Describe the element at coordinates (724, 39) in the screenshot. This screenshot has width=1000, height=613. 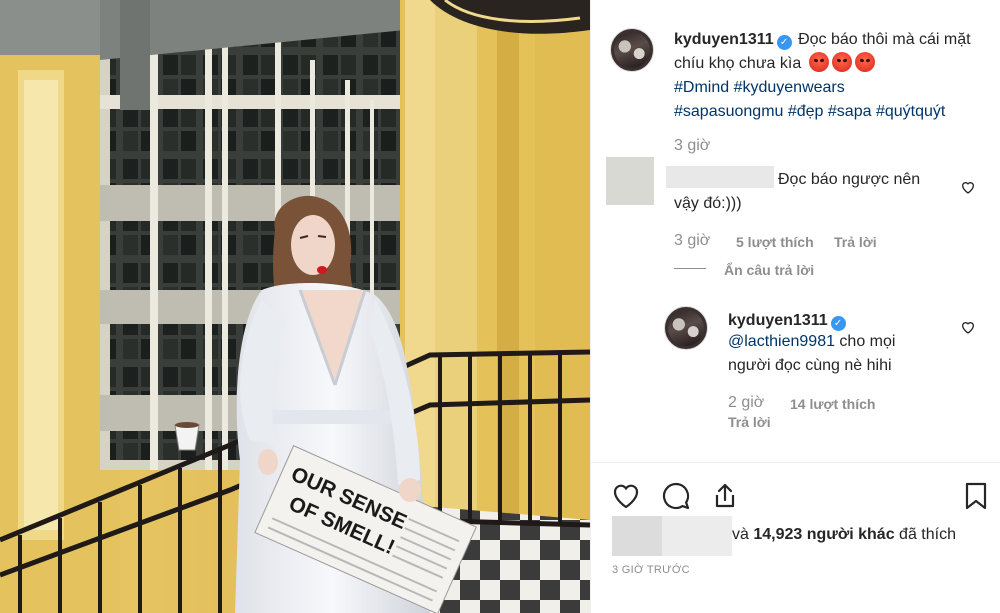
I see `caption-username: kyduyen1311` at that location.